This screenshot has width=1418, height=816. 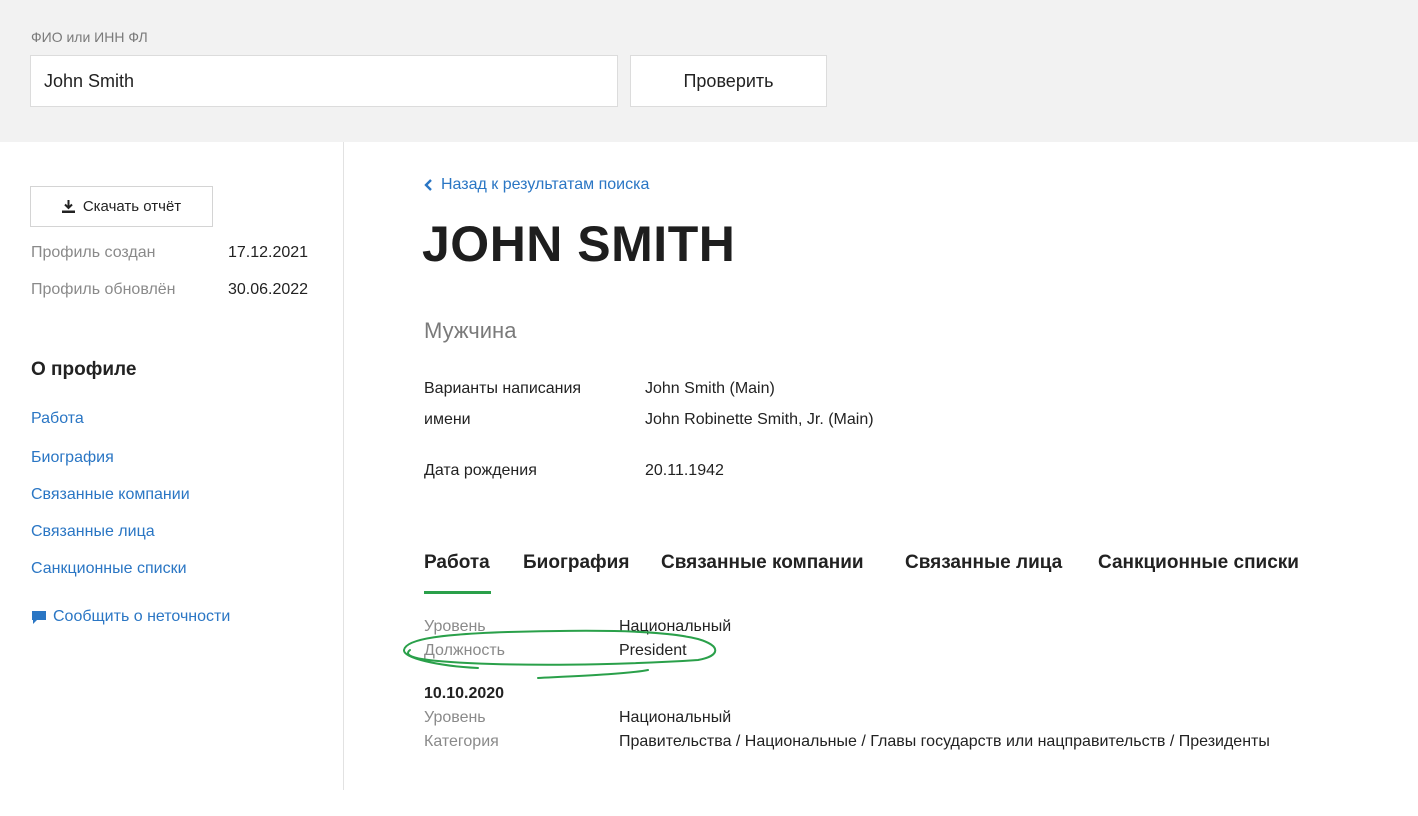 What do you see at coordinates (675, 717) in the screenshot?
I see `entry-level-value: Национальный` at bounding box center [675, 717].